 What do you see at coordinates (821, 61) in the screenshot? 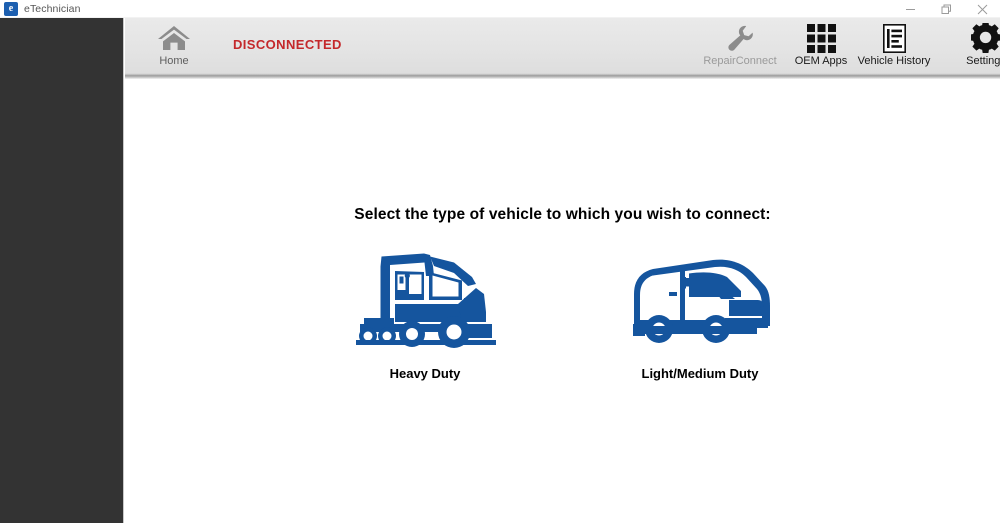
I see `toolbar-label-oemapps: OEM Apps` at bounding box center [821, 61].